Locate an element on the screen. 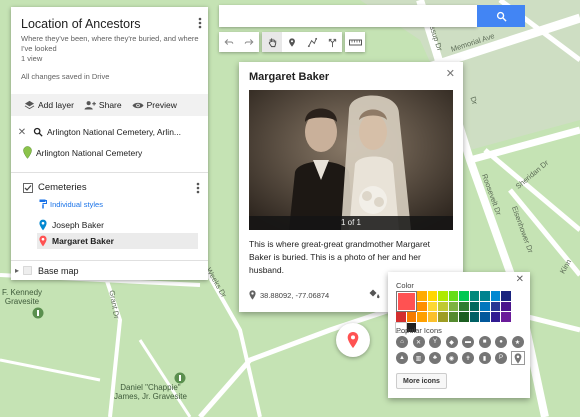  bar-icon: Y is located at coordinates (435, 342).